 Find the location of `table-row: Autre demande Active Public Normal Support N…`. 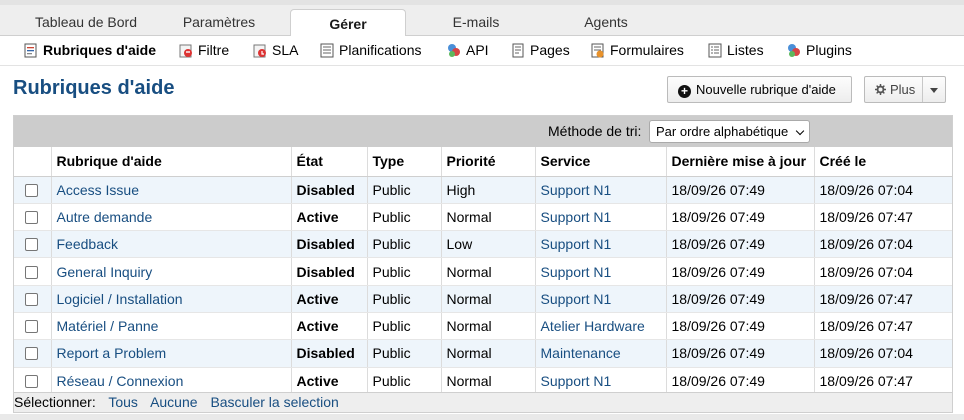

table-row: Autre demande Active Public Normal Support N… is located at coordinates (483, 217).